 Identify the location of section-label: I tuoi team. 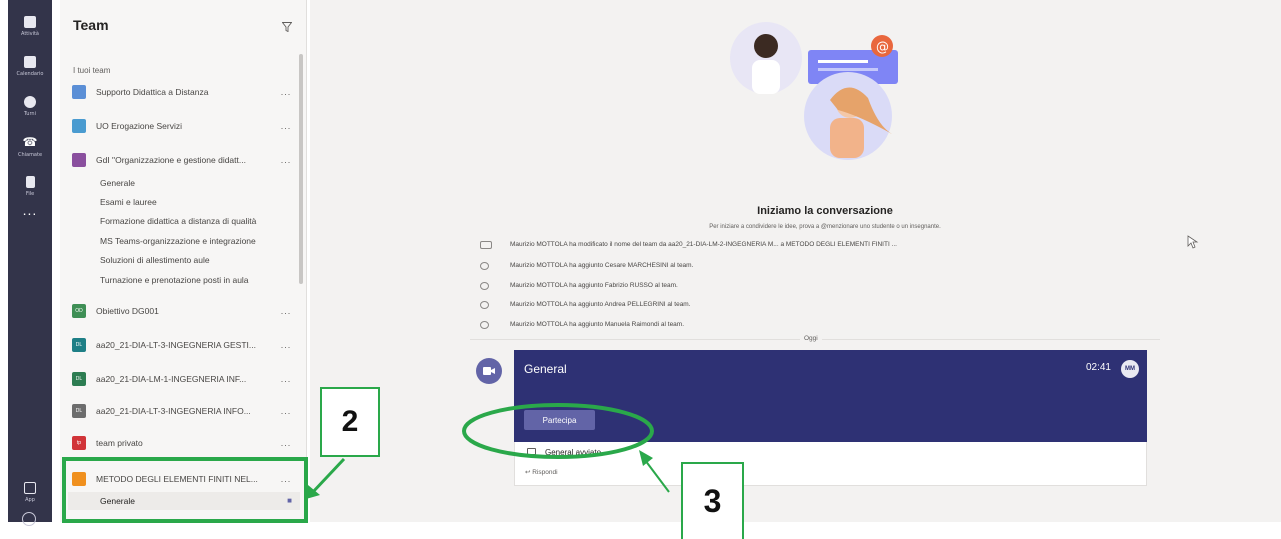
(92, 70).